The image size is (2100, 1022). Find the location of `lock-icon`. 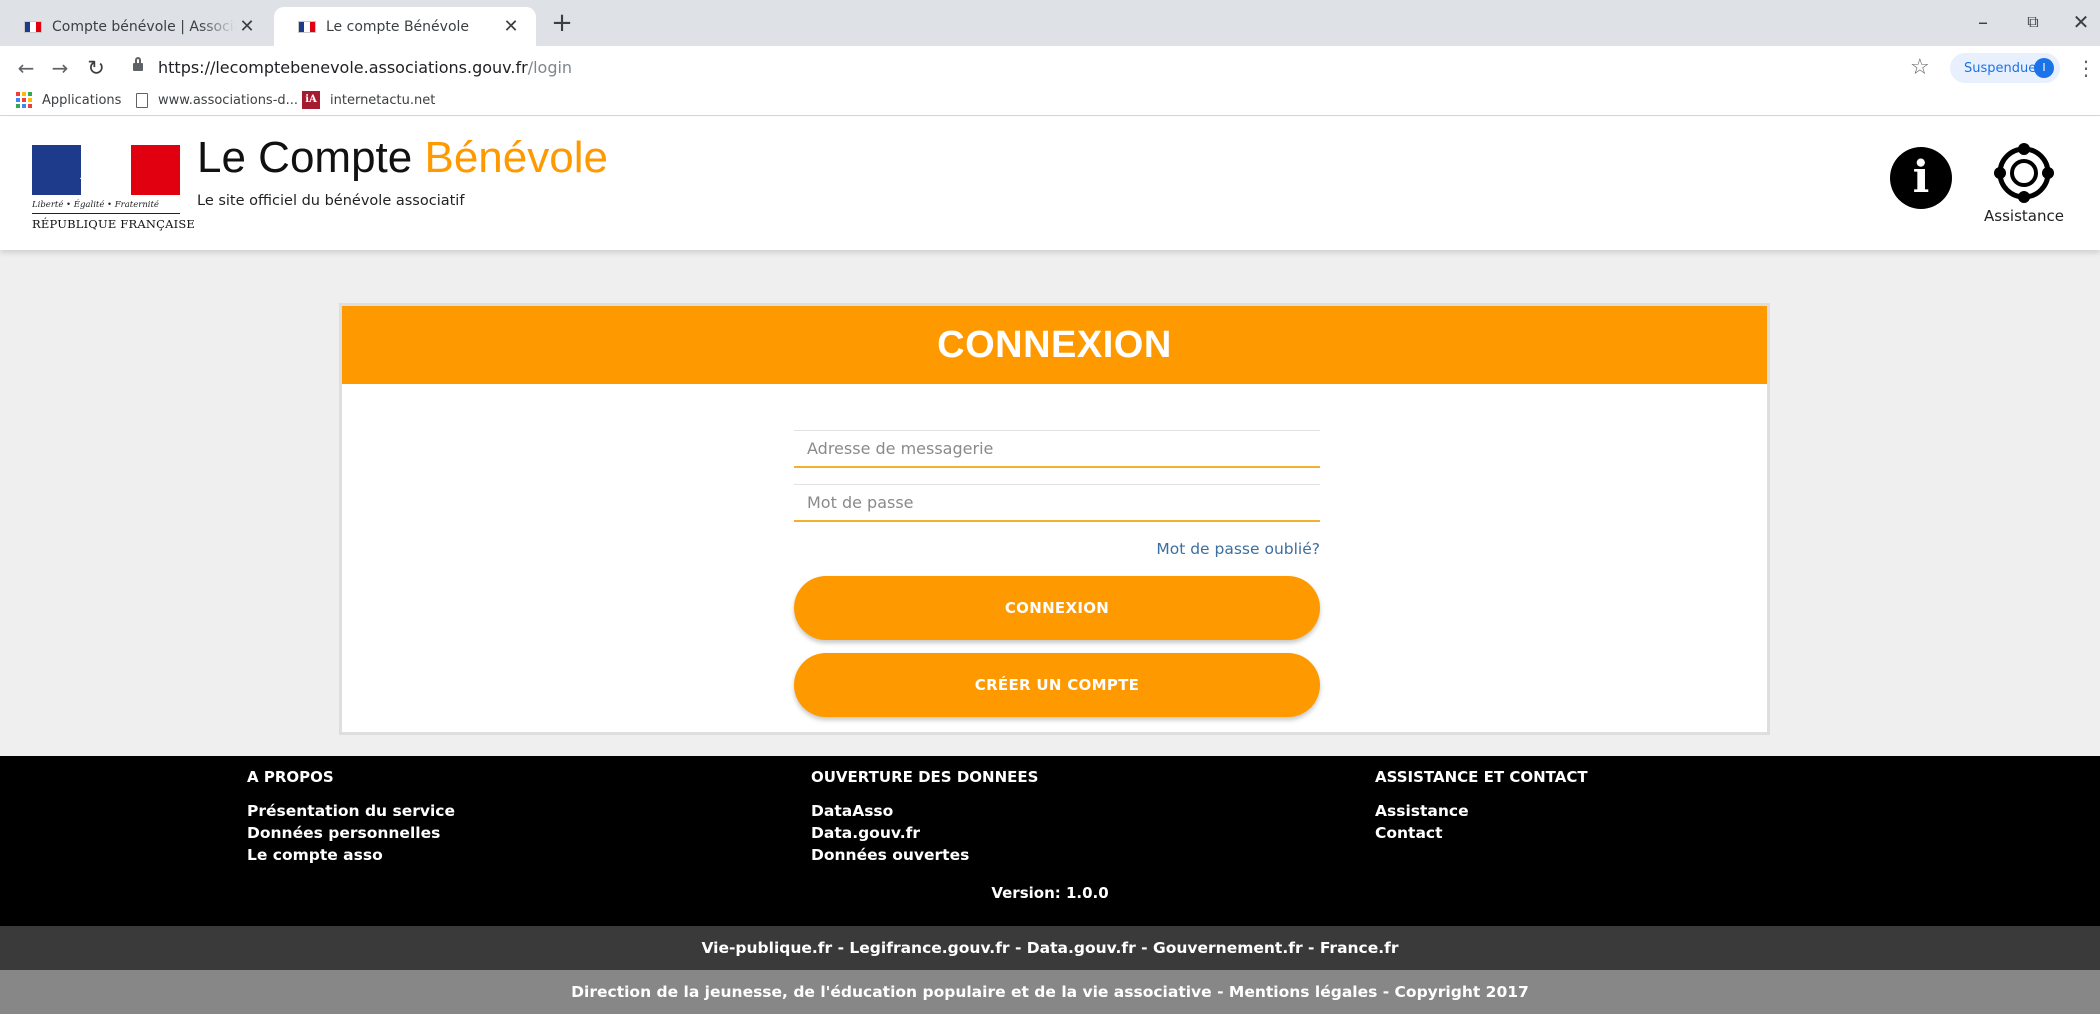

lock-icon is located at coordinates (138, 65).